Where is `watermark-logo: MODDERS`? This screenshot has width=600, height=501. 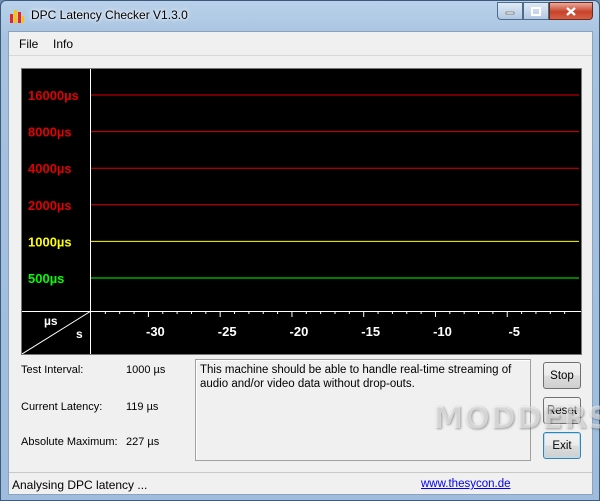 watermark-logo: MODDERS is located at coordinates (516, 418).